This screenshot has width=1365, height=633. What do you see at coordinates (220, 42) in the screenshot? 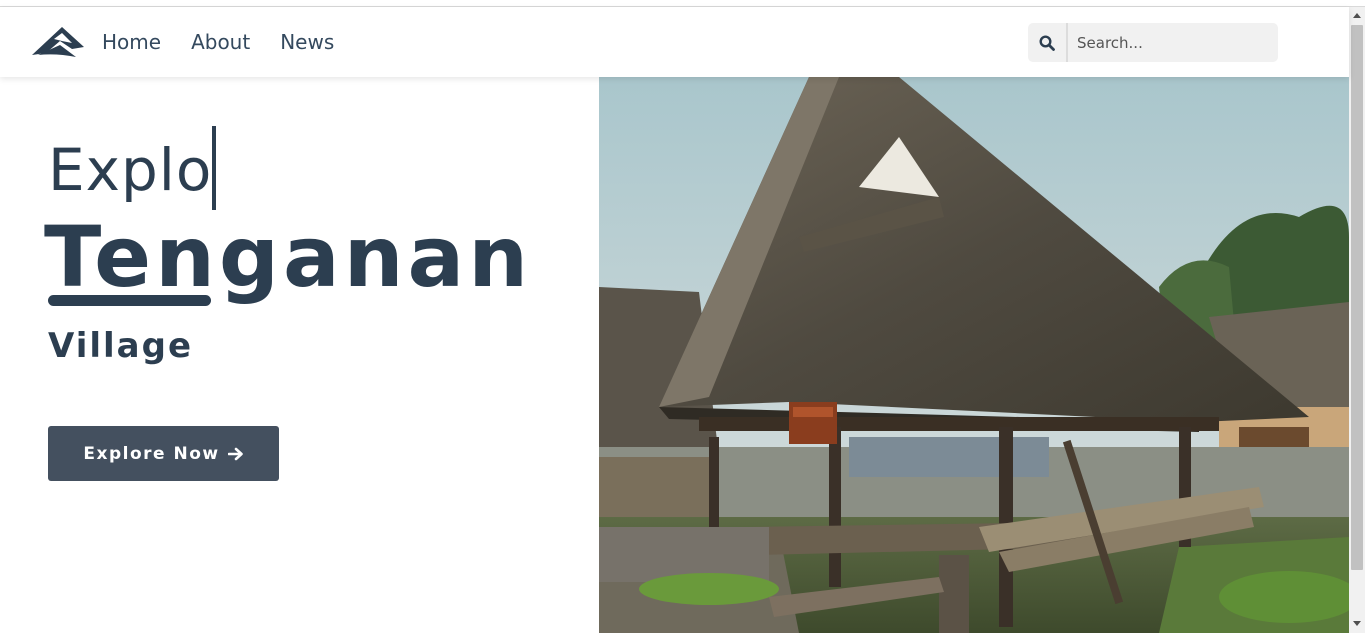
I see `nav-link-about: About` at bounding box center [220, 42].